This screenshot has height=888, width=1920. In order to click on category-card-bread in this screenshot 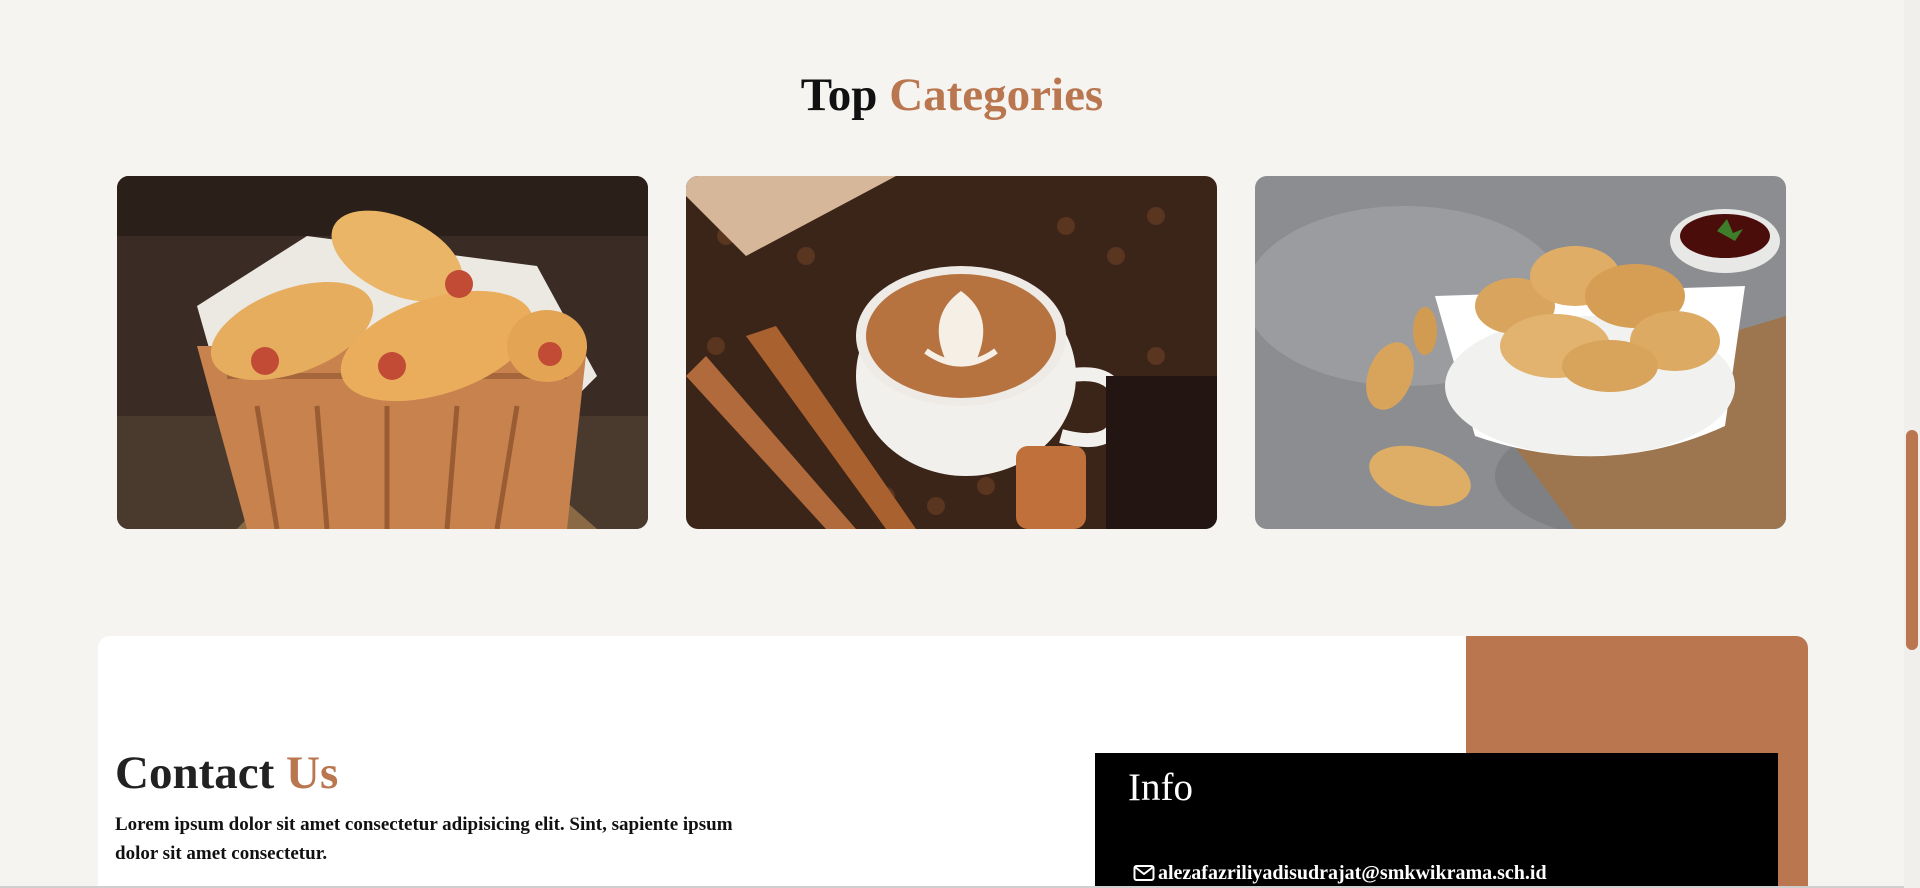, I will do `click(382, 352)`.